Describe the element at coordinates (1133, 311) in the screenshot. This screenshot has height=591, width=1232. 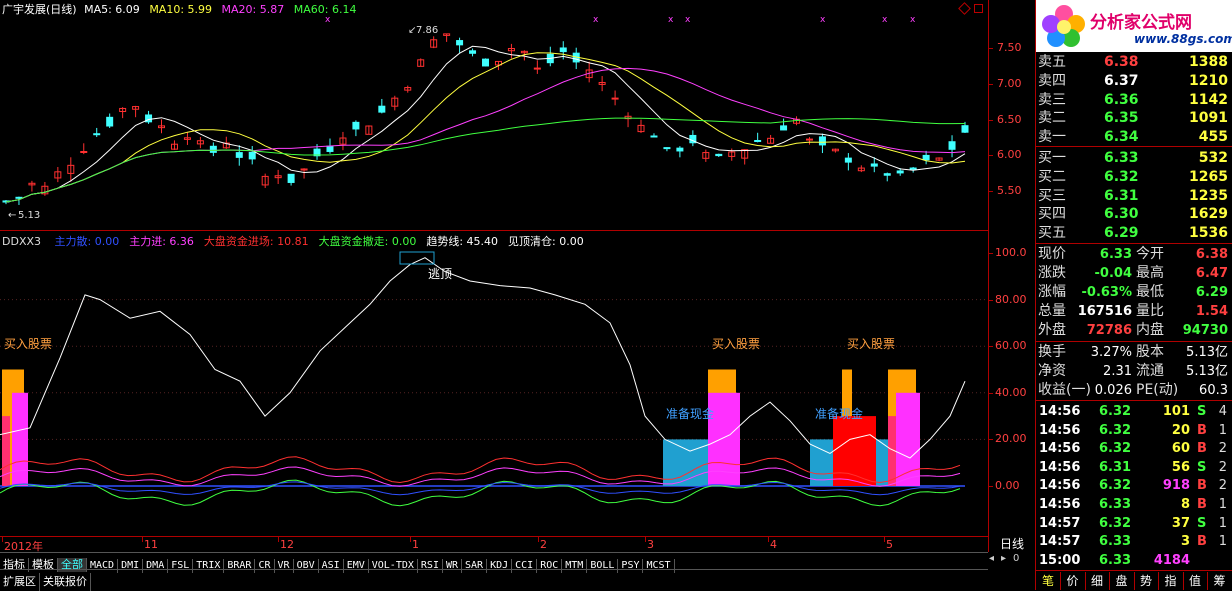
I see `quote-row: 总量 167516 量比 1.54` at that location.